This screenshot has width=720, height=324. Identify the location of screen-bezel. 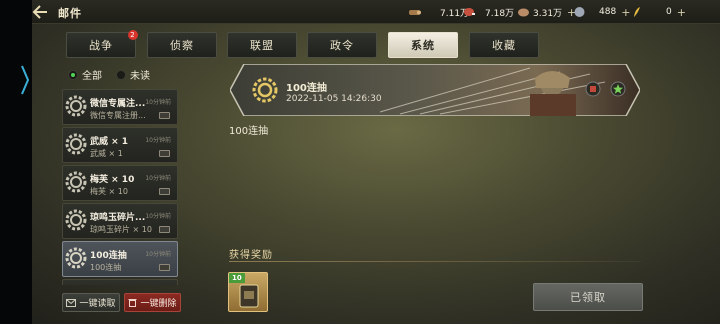
(16, 162).